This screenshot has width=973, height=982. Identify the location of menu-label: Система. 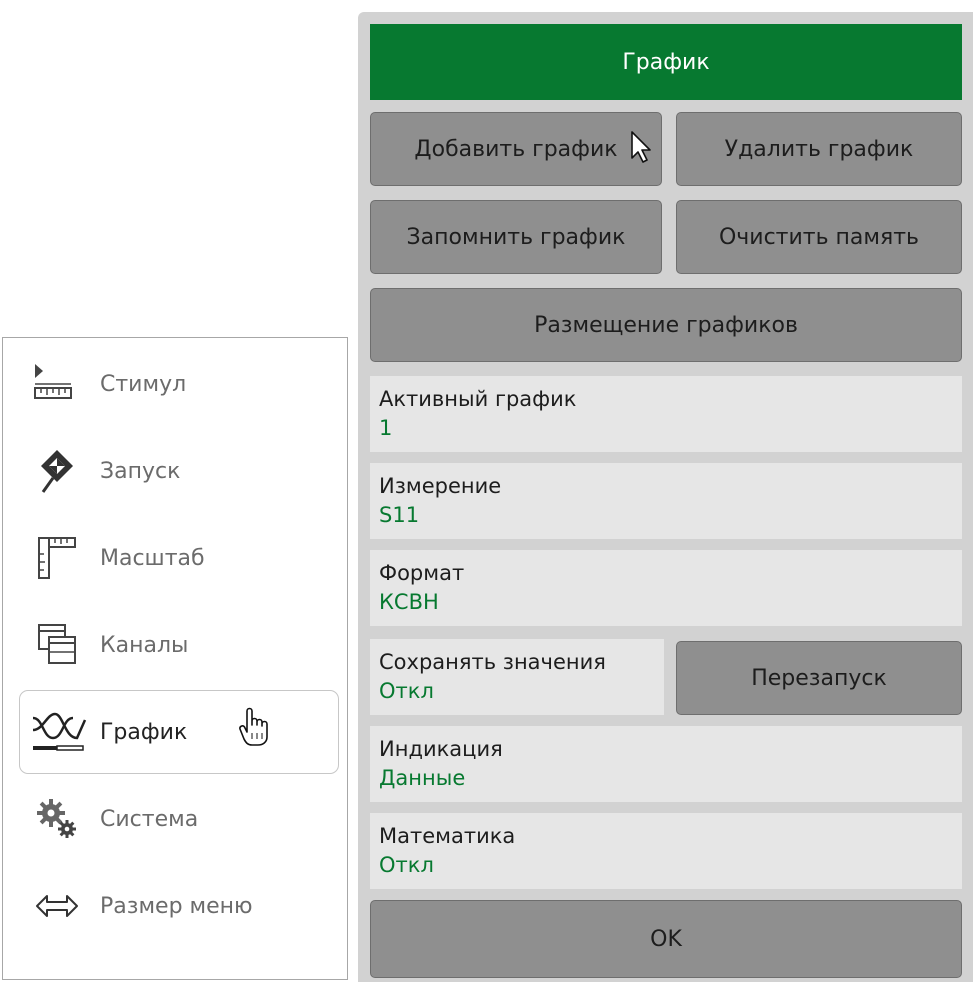
(149, 819).